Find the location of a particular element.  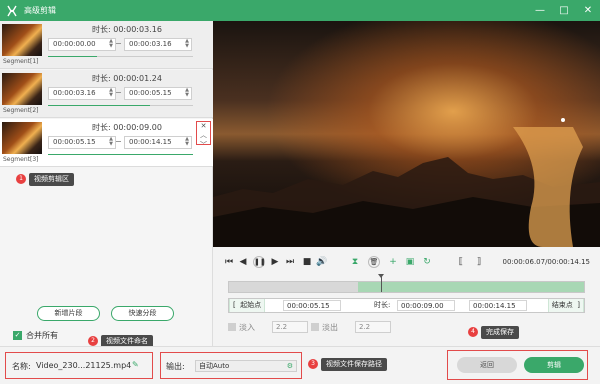

move-down-icon: ﹀ is located at coordinates (203, 145).